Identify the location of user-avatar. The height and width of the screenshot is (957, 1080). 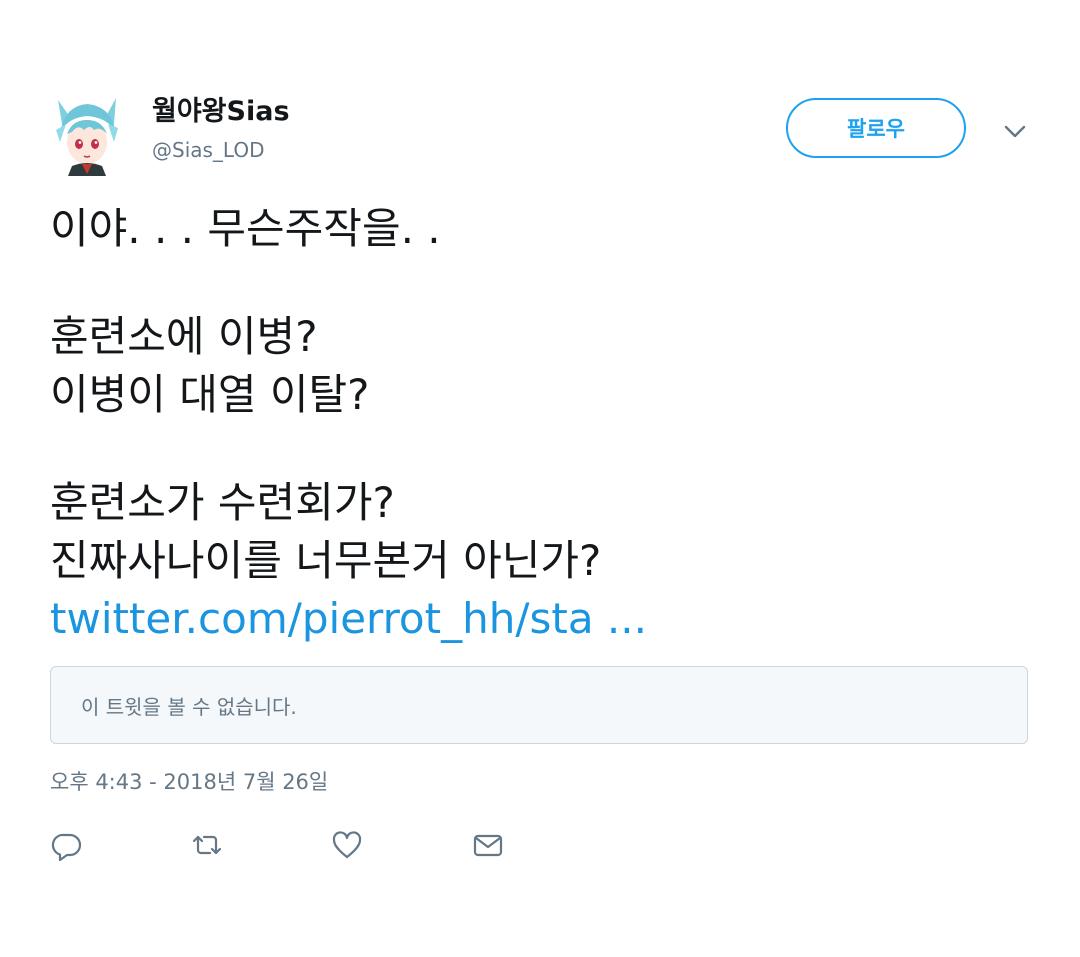
(87, 135).